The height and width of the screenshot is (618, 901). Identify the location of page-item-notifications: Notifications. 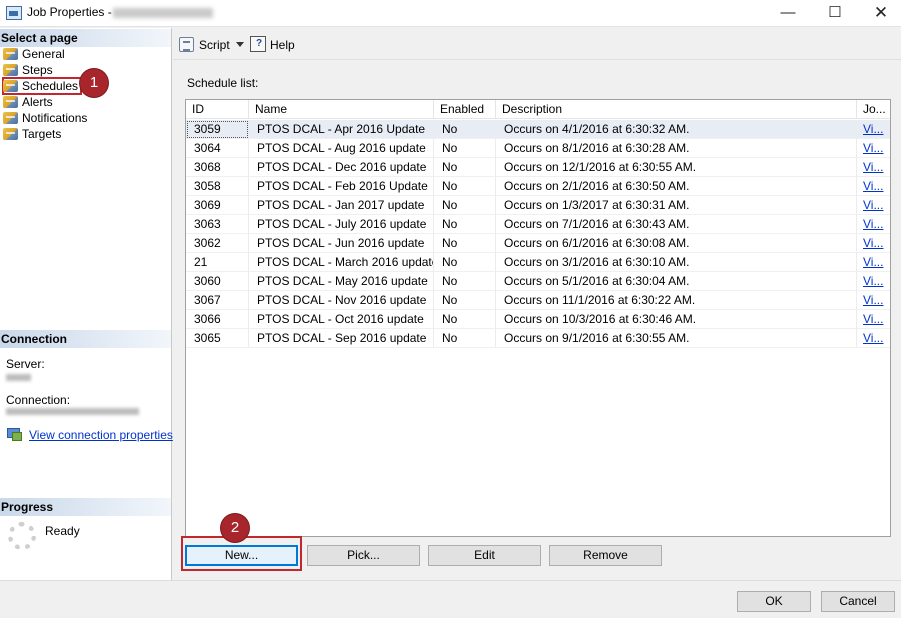
(45, 118).